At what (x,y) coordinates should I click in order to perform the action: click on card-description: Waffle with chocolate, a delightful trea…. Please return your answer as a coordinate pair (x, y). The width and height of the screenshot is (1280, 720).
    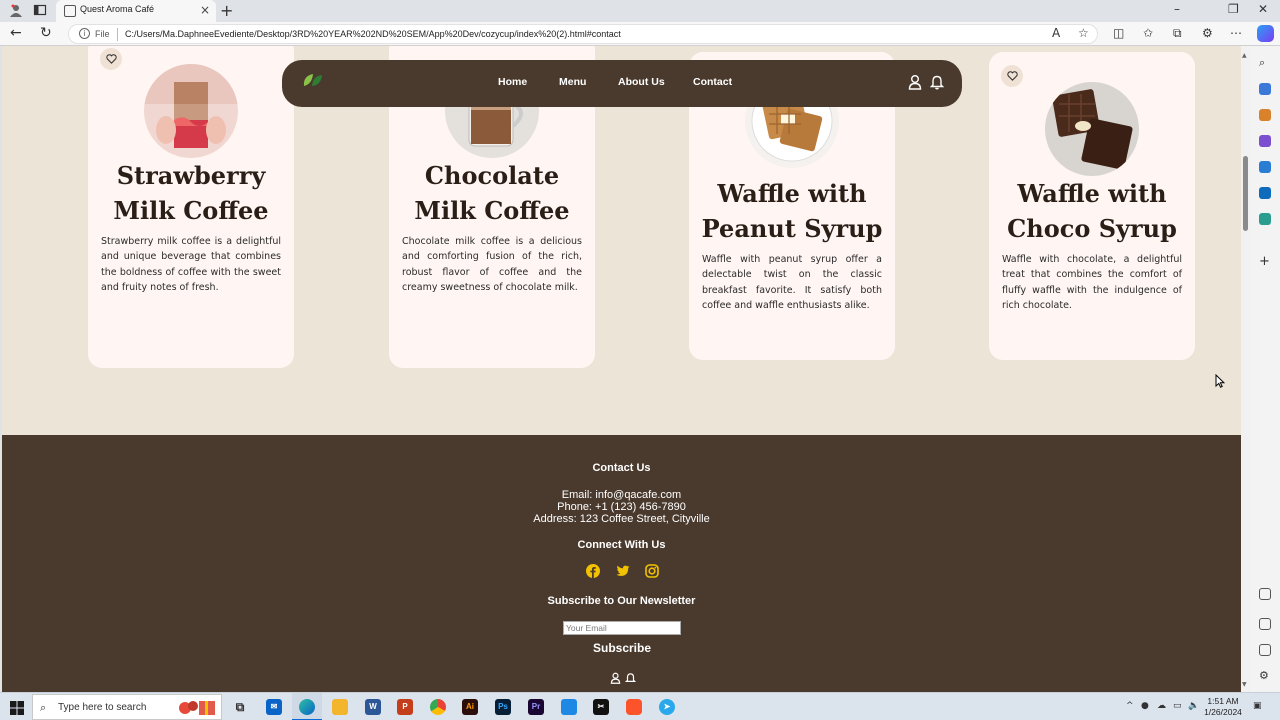
    Looking at the image, I should click on (1092, 282).